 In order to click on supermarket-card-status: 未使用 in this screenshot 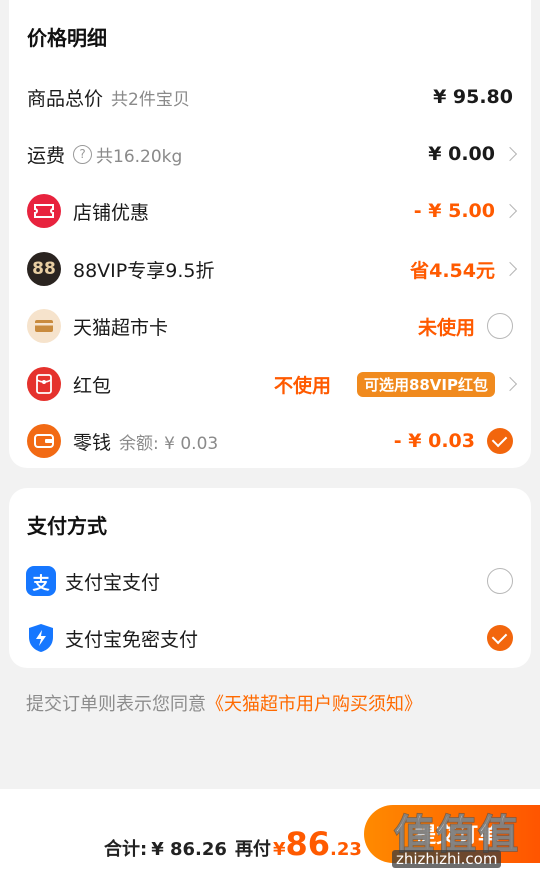, I will do `click(446, 327)`.